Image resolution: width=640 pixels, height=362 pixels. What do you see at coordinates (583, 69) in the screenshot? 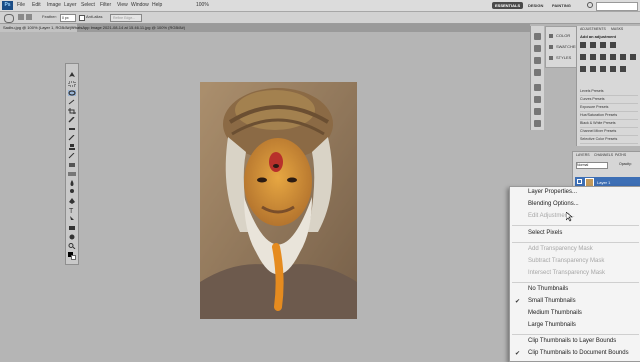
I see `invert-icon` at bounding box center [583, 69].